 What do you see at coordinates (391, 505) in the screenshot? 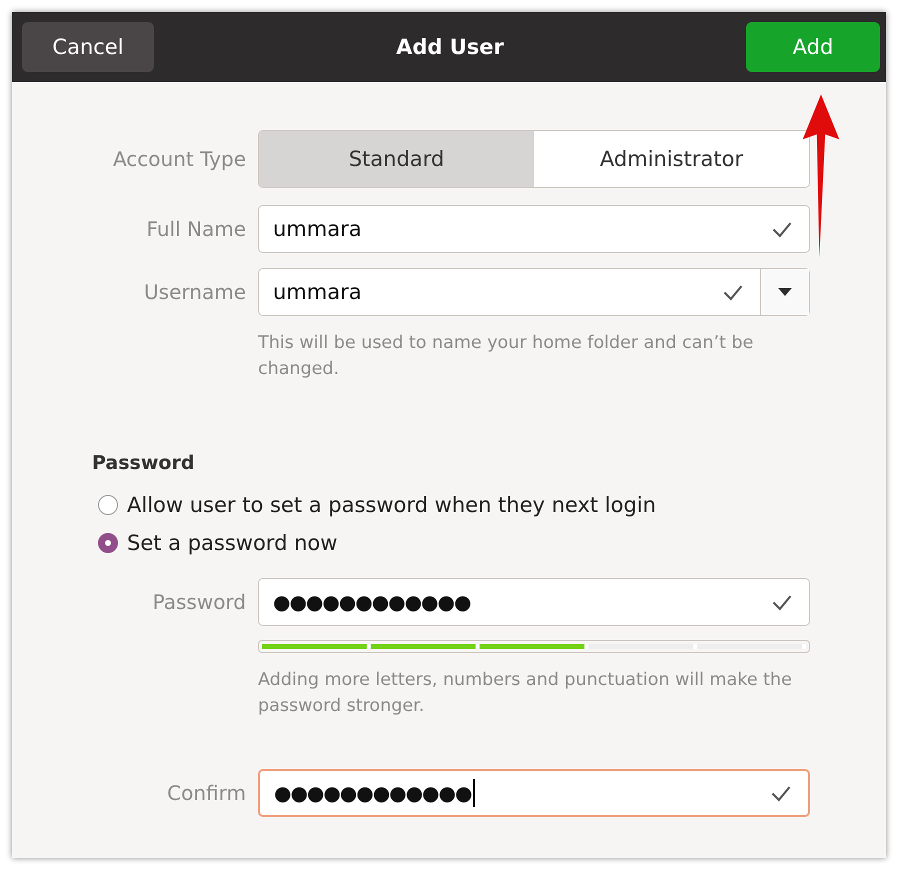
I see `radio-label: Allow user to set a password when they next login` at bounding box center [391, 505].